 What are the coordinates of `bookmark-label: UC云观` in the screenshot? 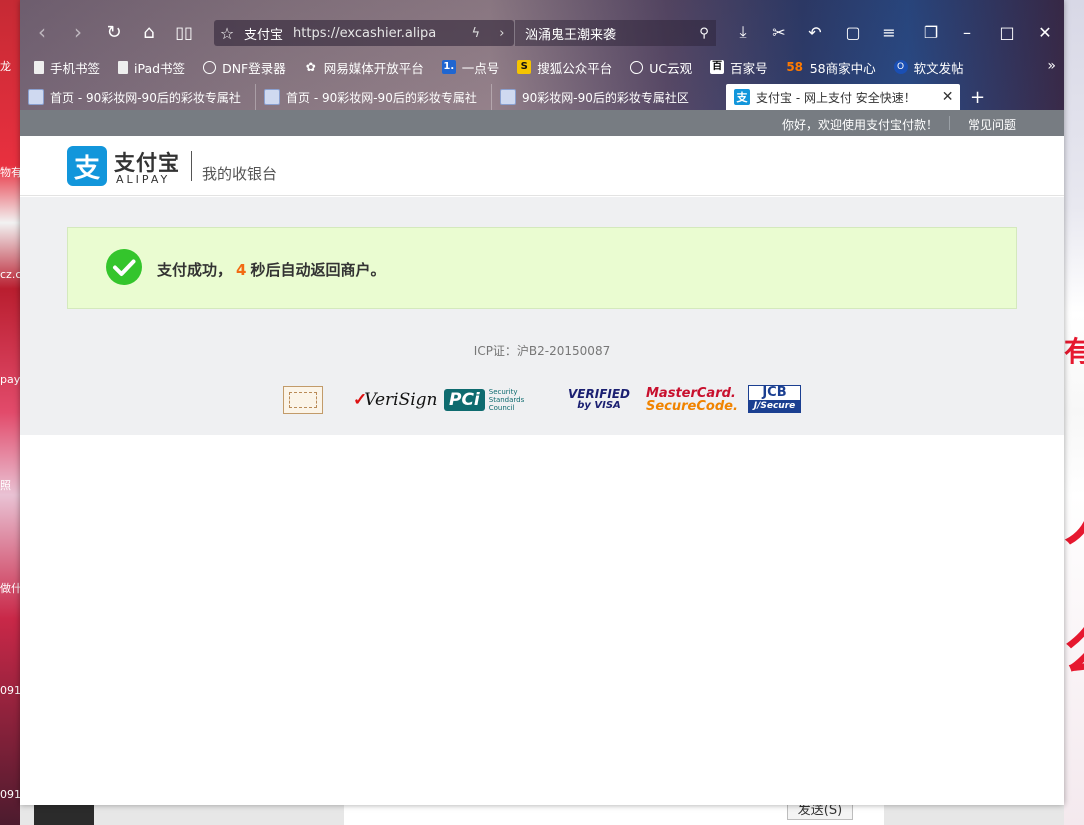 It's located at (671, 68).